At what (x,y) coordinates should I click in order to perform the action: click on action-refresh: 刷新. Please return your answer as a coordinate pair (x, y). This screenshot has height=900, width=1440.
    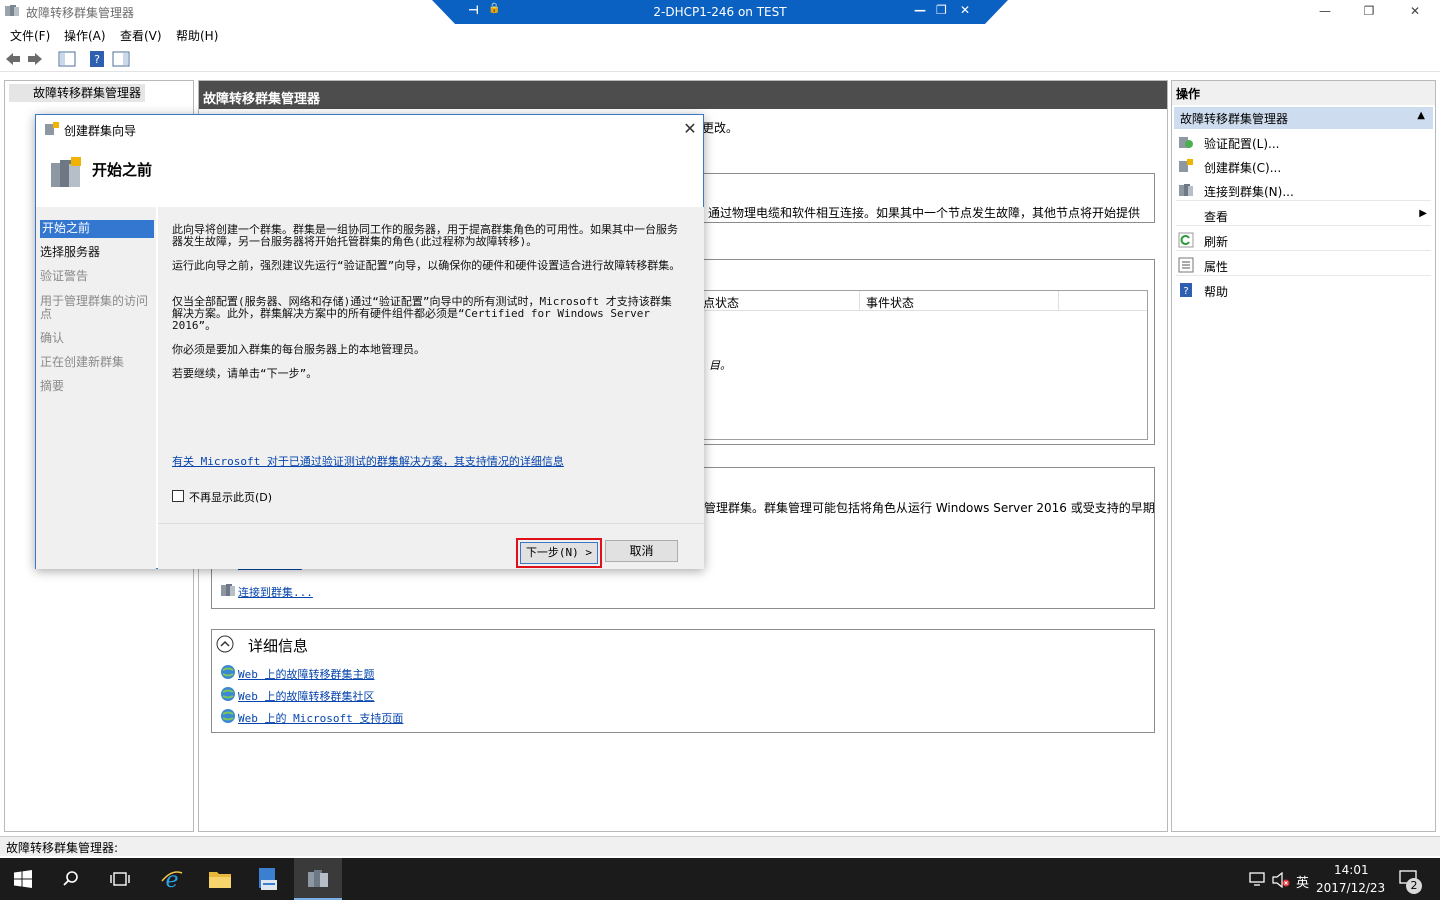
    Looking at the image, I should click on (1303, 240).